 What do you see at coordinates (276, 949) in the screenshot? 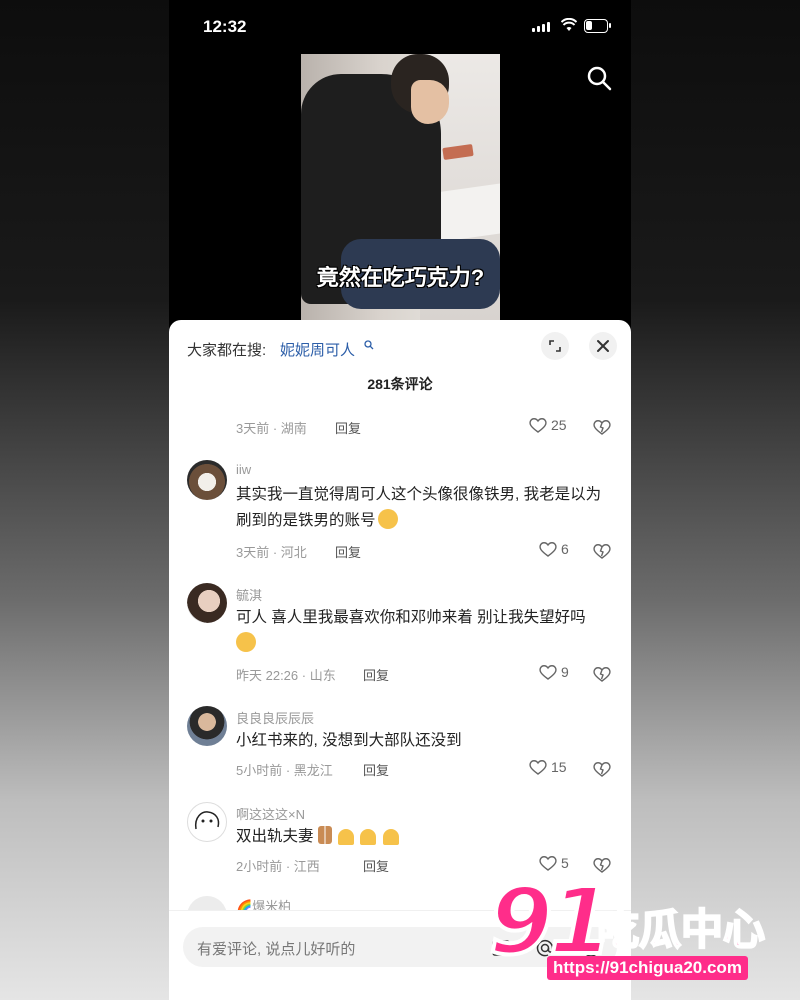
I see `comment-input-placeholder: 有爱评论, 说点儿好听的` at bounding box center [276, 949].